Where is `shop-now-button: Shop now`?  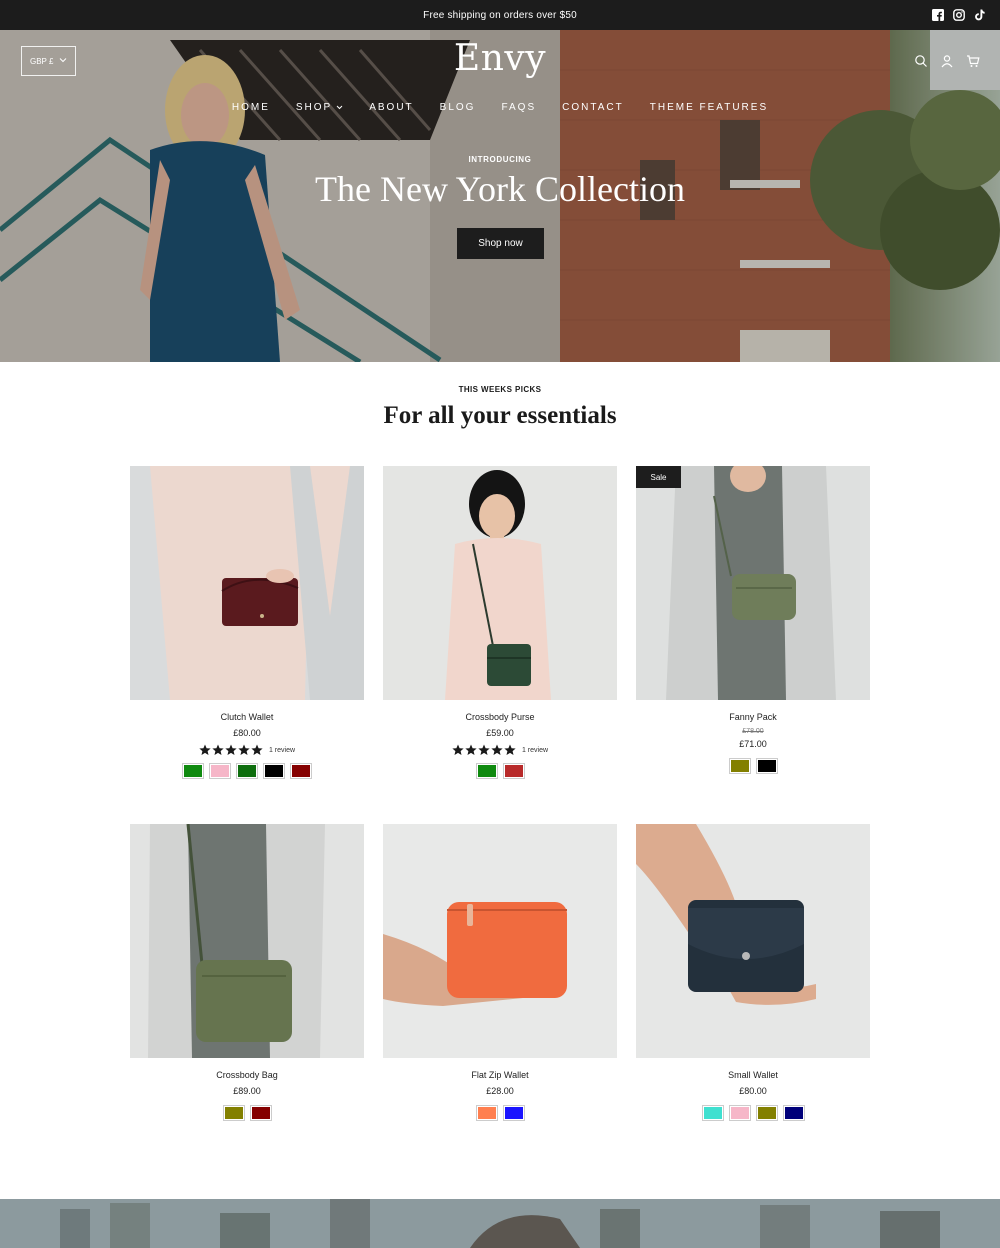 shop-now-button: Shop now is located at coordinates (500, 243).